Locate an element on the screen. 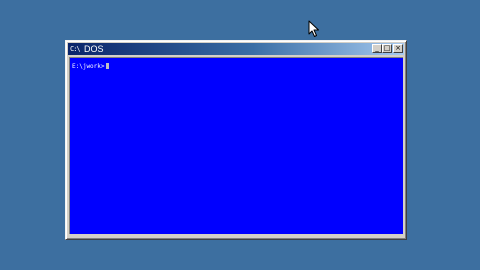 The height and width of the screenshot is (270, 480). mouse-pointer-icon is located at coordinates (313, 28).